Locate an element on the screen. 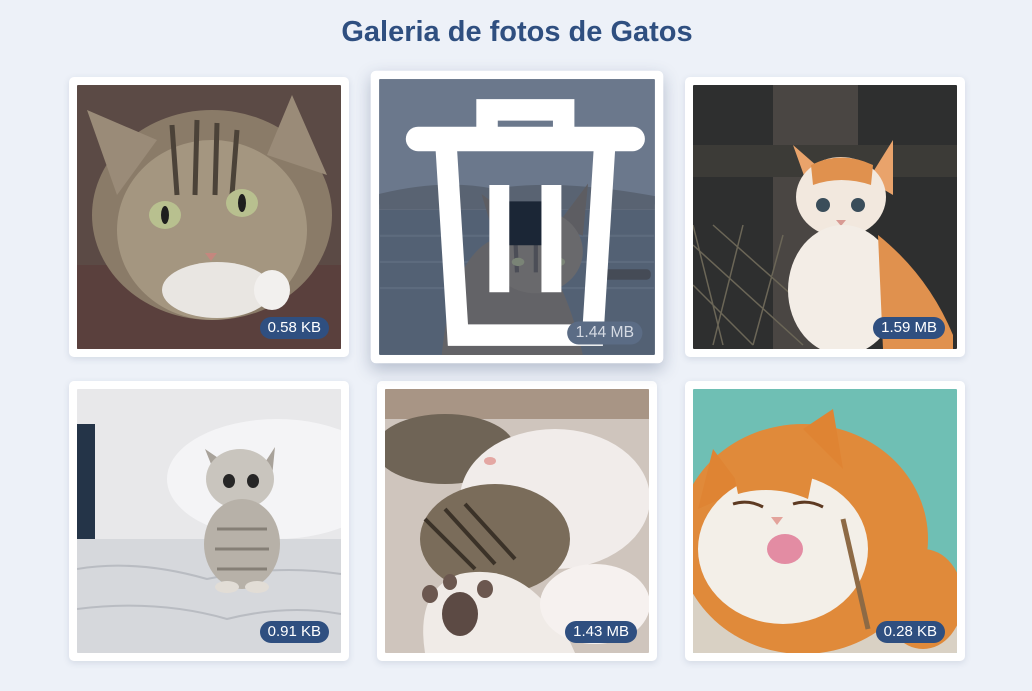 Image resolution: width=1032 pixels, height=691 pixels. file-size-badge: 0.28 KB is located at coordinates (910, 632).